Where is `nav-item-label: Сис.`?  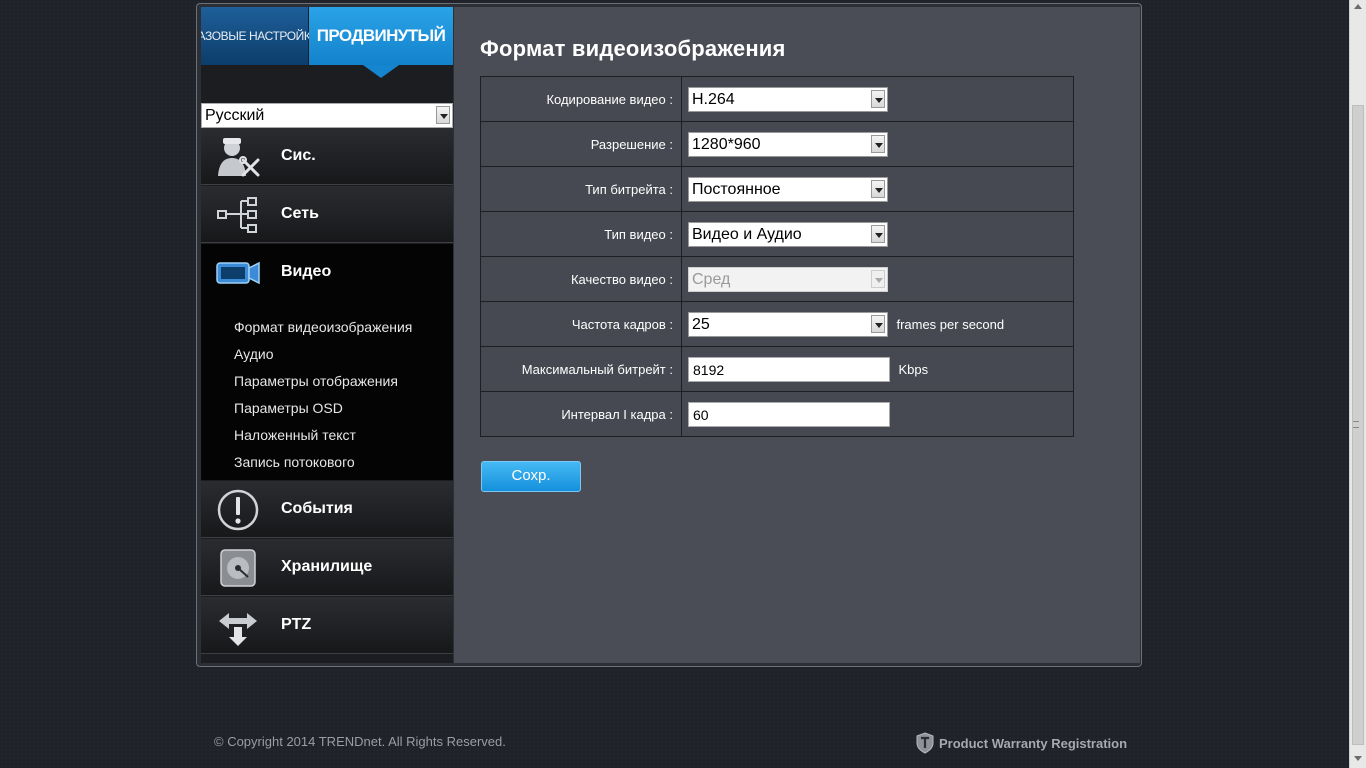 nav-item-label: Сис. is located at coordinates (298, 155).